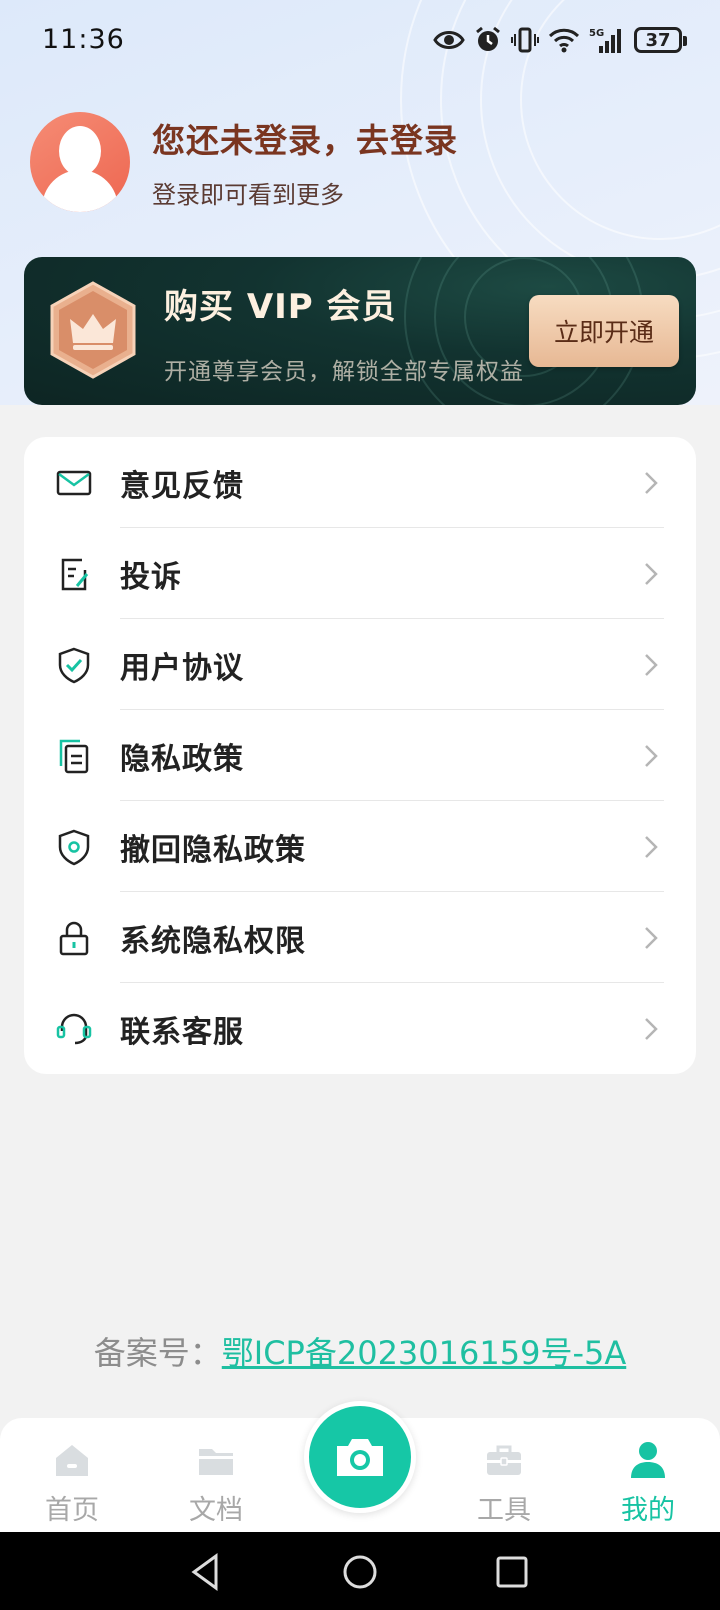 The image size is (720, 1610). Describe the element at coordinates (216, 1510) in the screenshot. I see `tab-label: 文档` at that location.